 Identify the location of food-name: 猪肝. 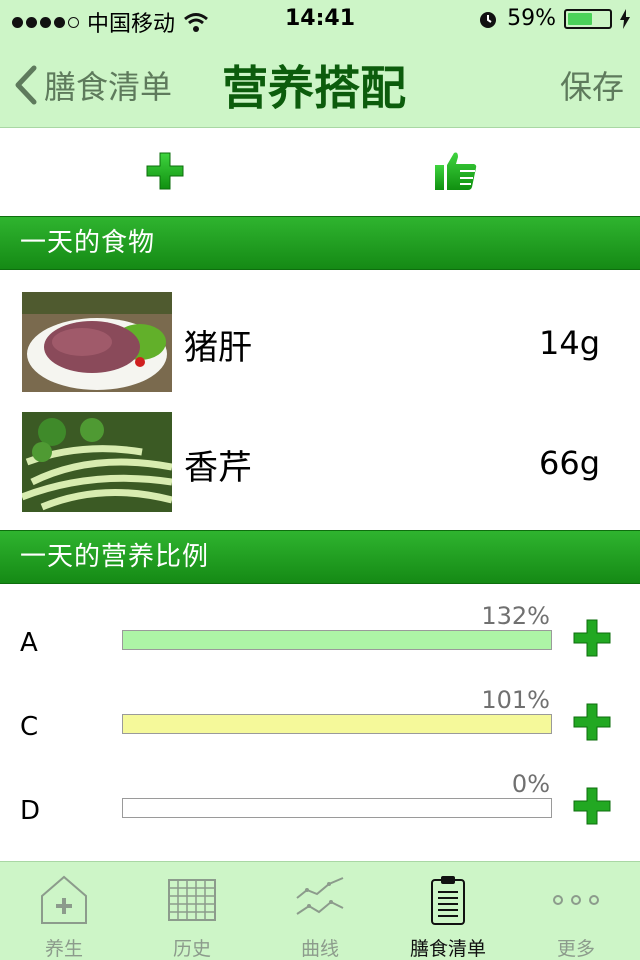
(218, 348).